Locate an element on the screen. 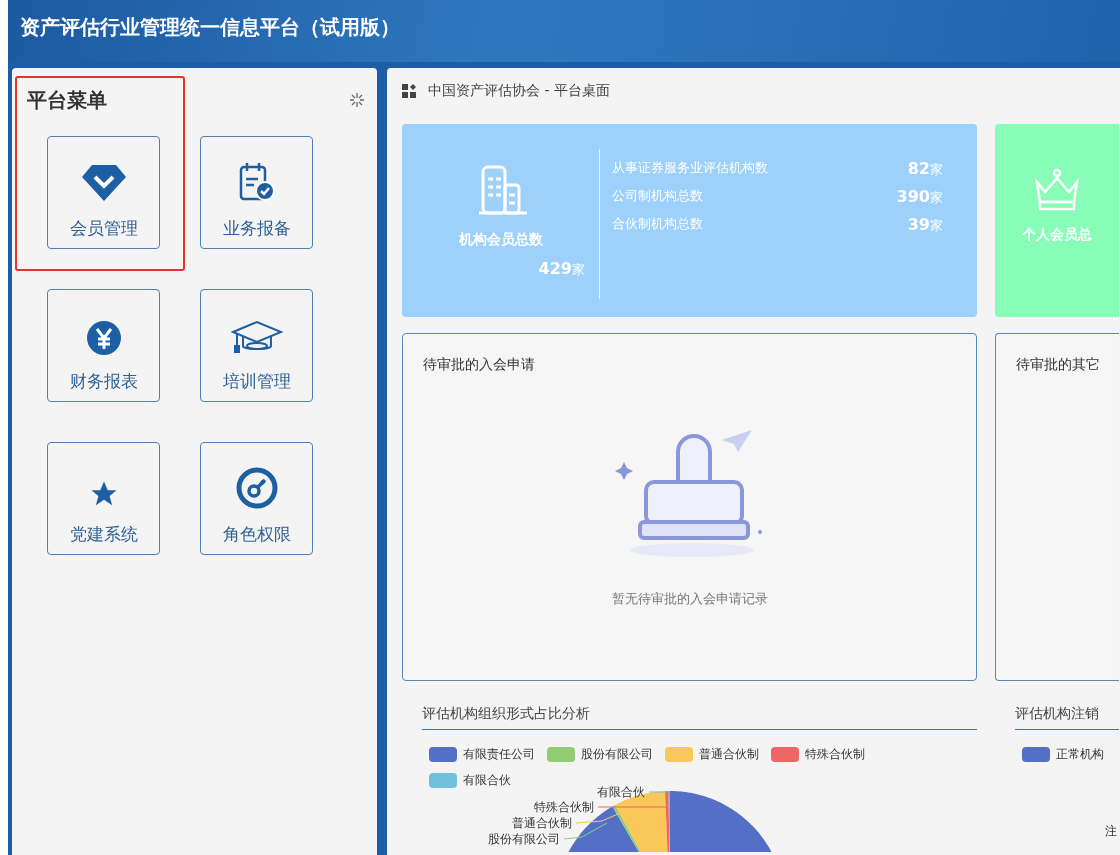 This screenshot has height=855, width=1120. crown-icon is located at coordinates (1057, 190).